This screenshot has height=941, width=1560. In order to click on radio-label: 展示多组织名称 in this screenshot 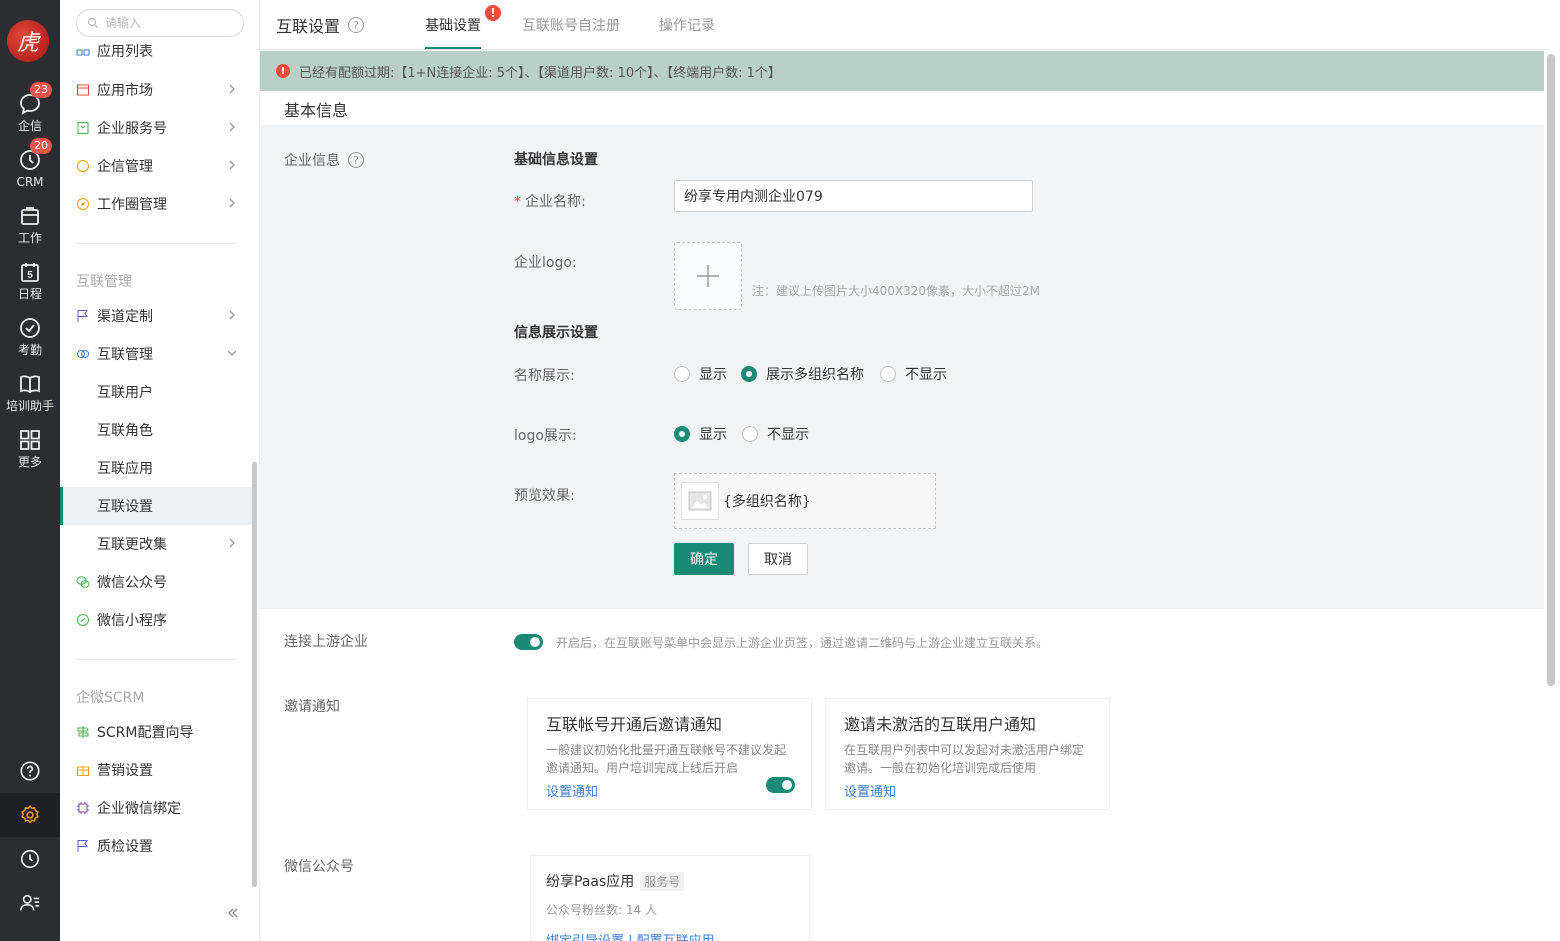, I will do `click(815, 375)`.